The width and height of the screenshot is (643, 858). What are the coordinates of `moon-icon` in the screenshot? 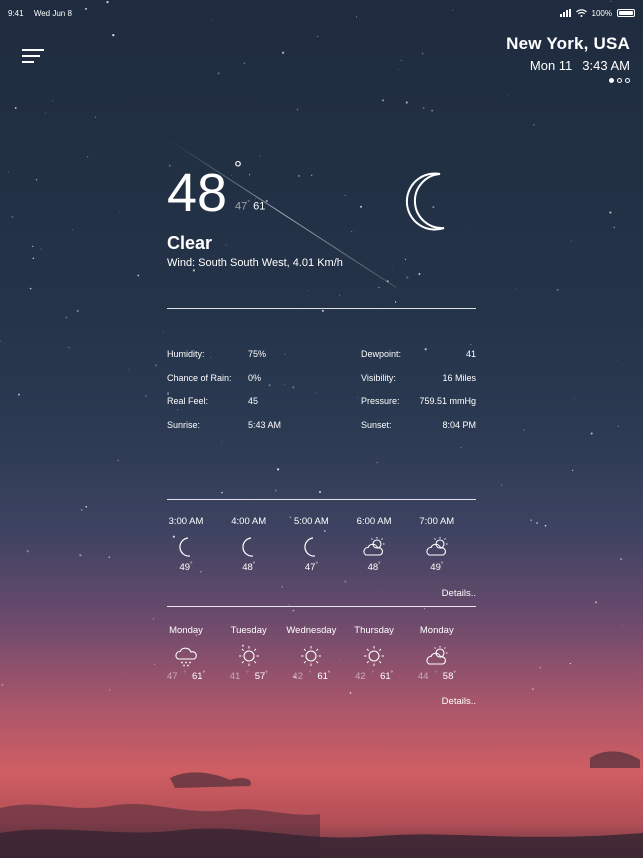 It's located at (249, 547).